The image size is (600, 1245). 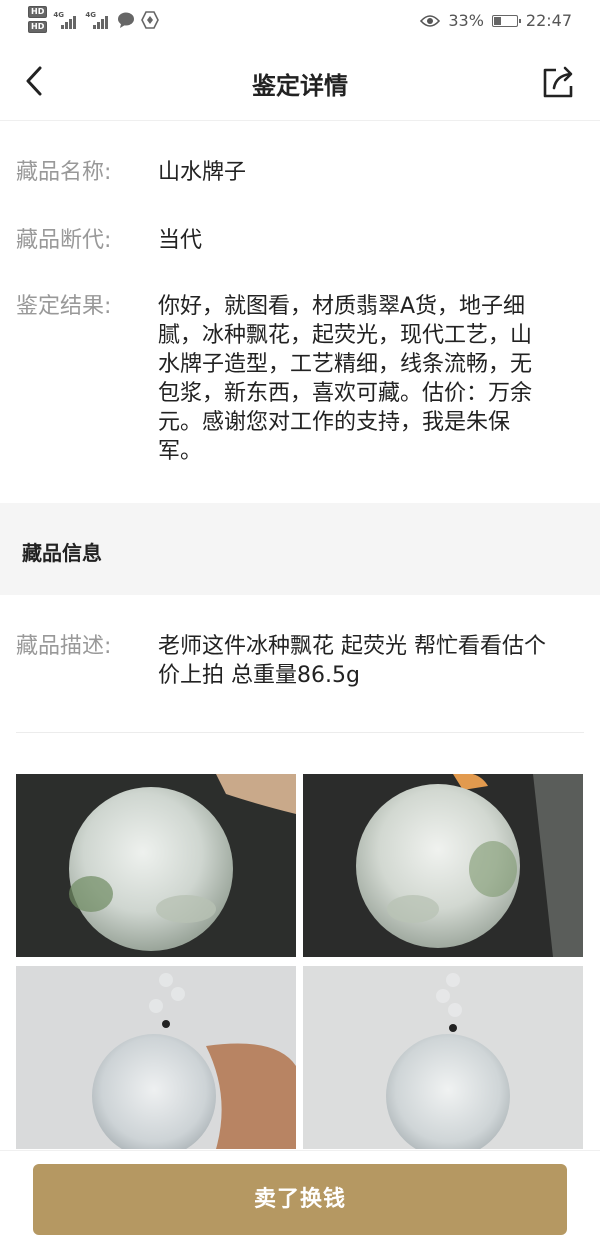 I want to click on battery-icon, so click(x=506, y=20).